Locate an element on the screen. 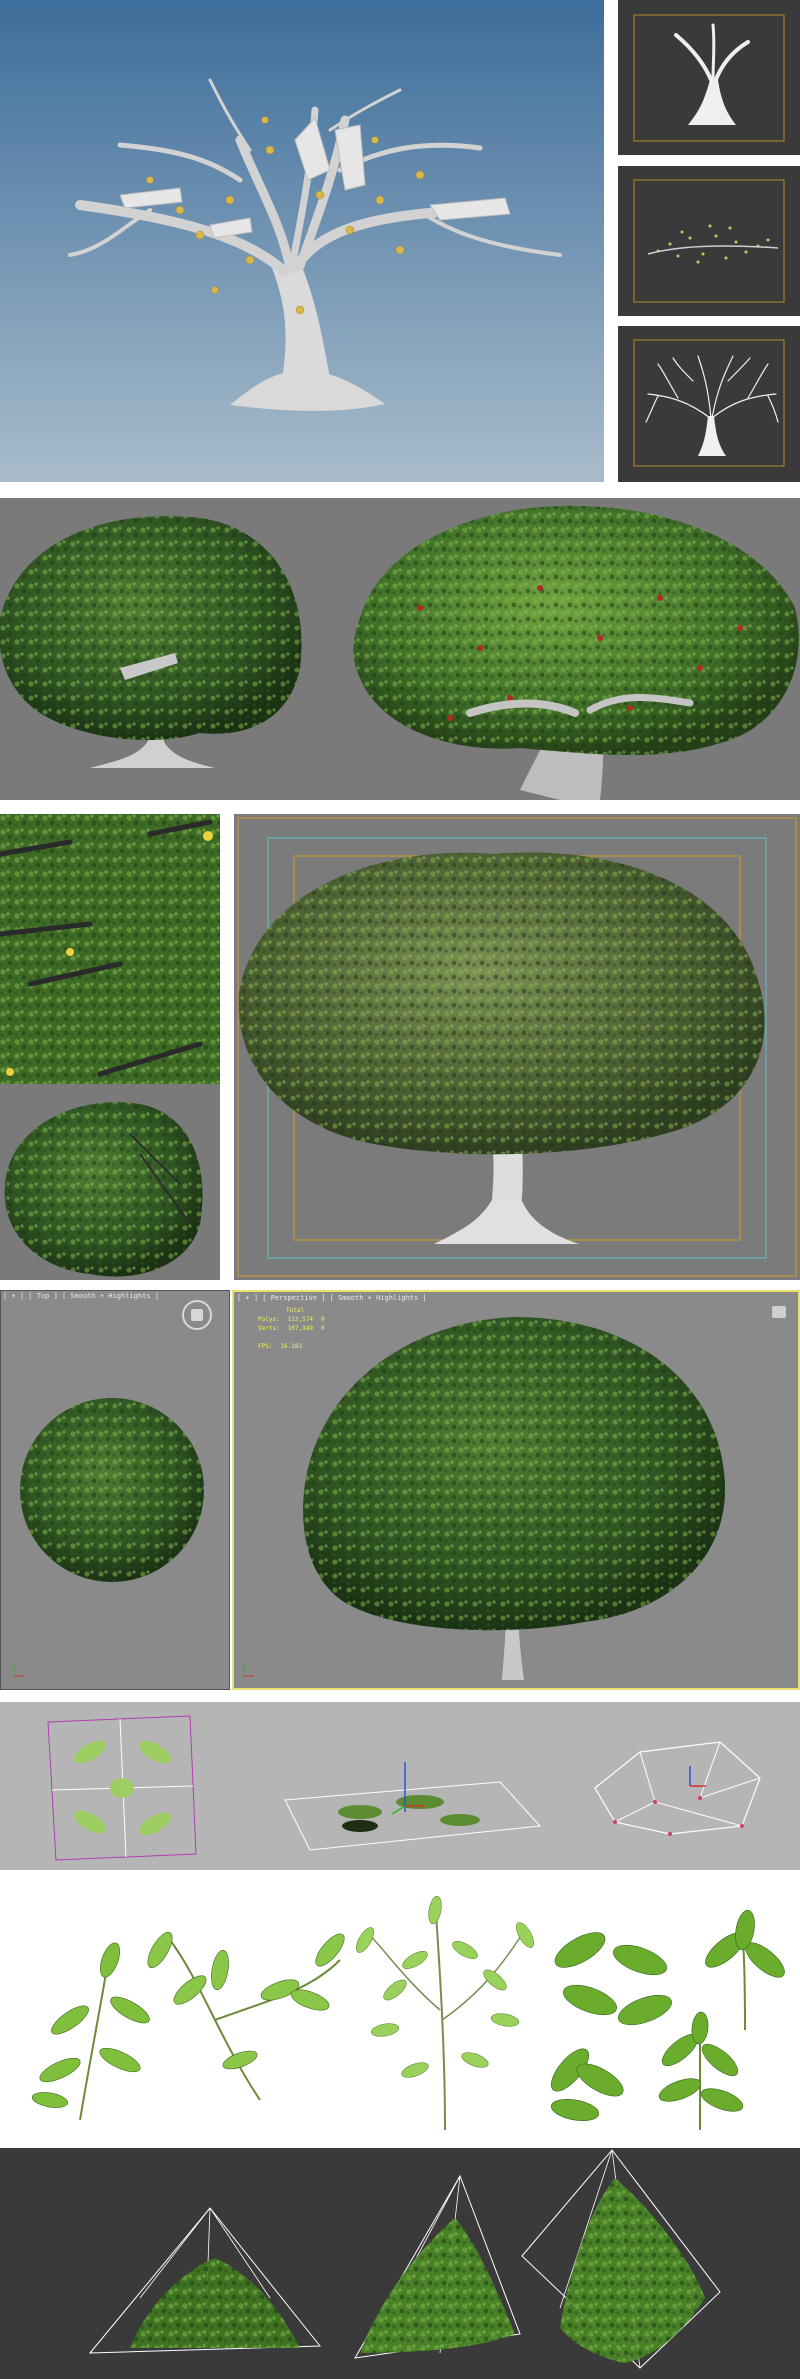 Image resolution: width=800 pixels, height=2379 pixels. stats-fps-label: FPS: is located at coordinates (265, 1346).